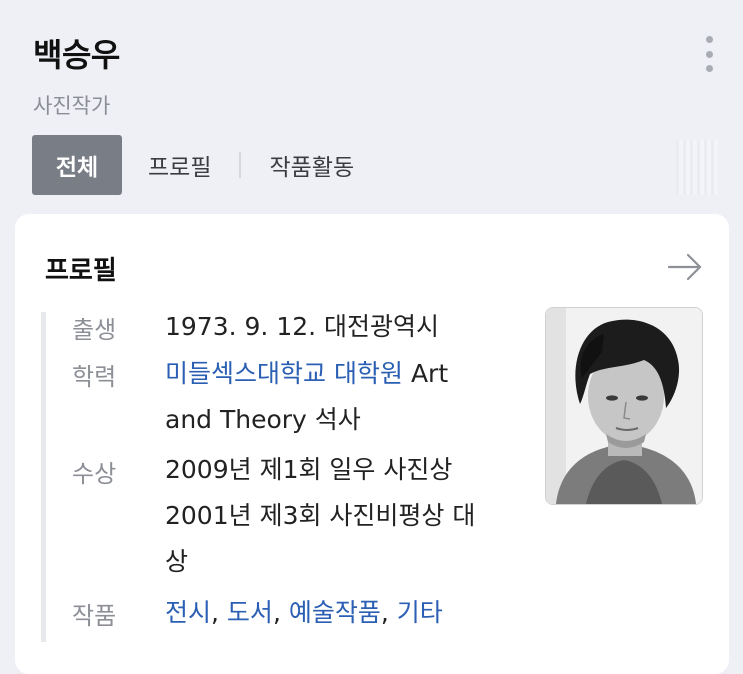 This screenshot has width=743, height=674. I want to click on education-value: 미들섹스대학교 대학원 Art and Theory 석사, so click(340, 397).